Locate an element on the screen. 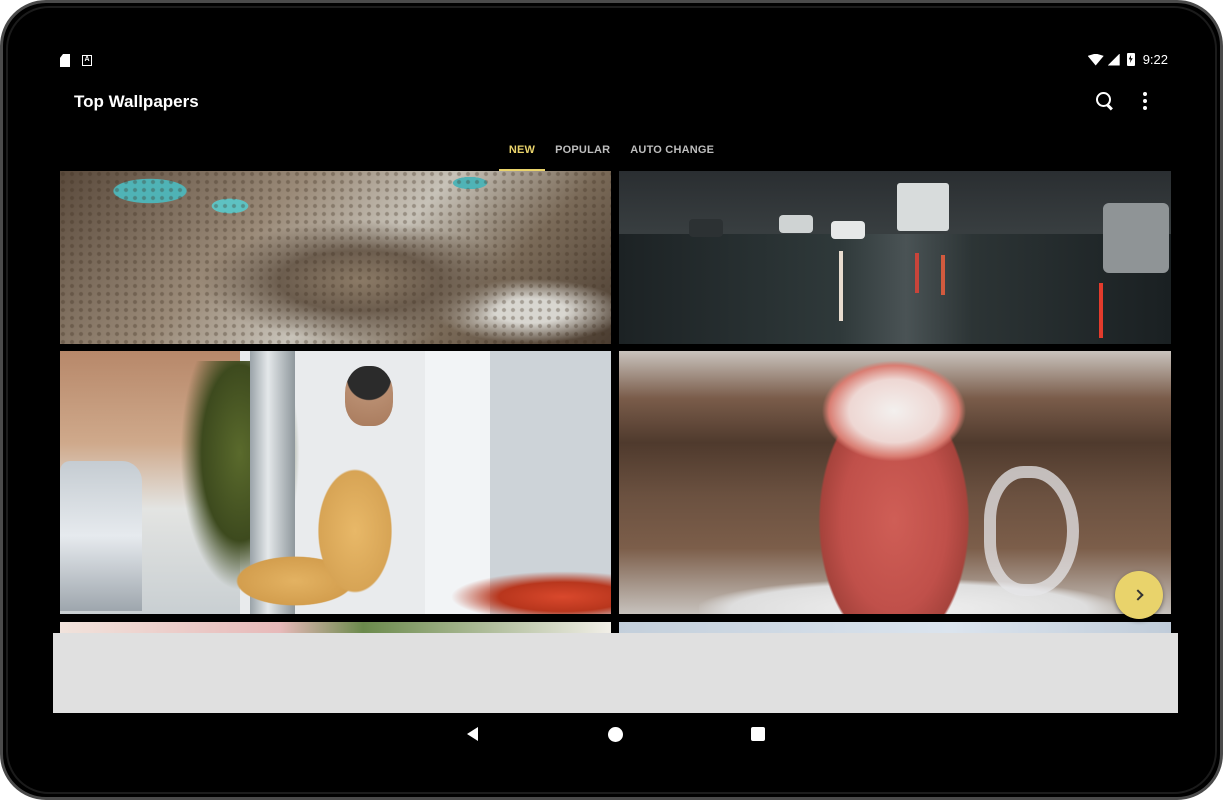 The width and height of the screenshot is (1223, 800). status-notifications: A is located at coordinates (76, 60).